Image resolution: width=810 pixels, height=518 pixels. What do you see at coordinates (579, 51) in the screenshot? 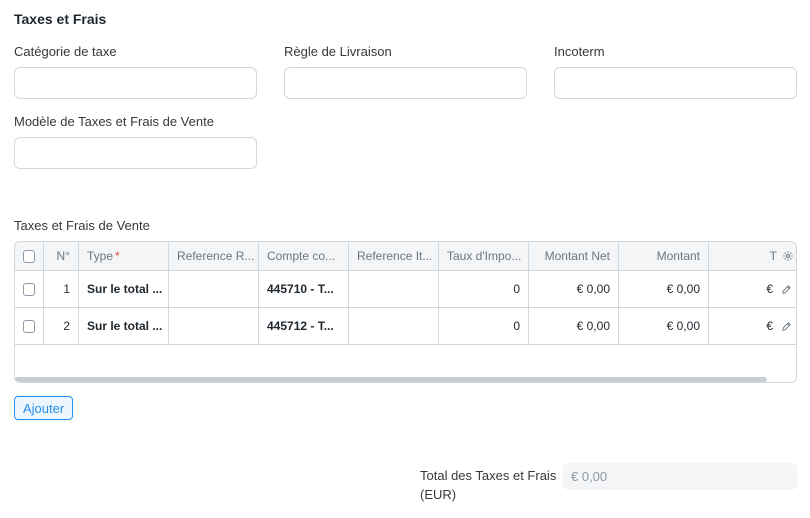
I see `incoterm-label: Incoterm` at bounding box center [579, 51].